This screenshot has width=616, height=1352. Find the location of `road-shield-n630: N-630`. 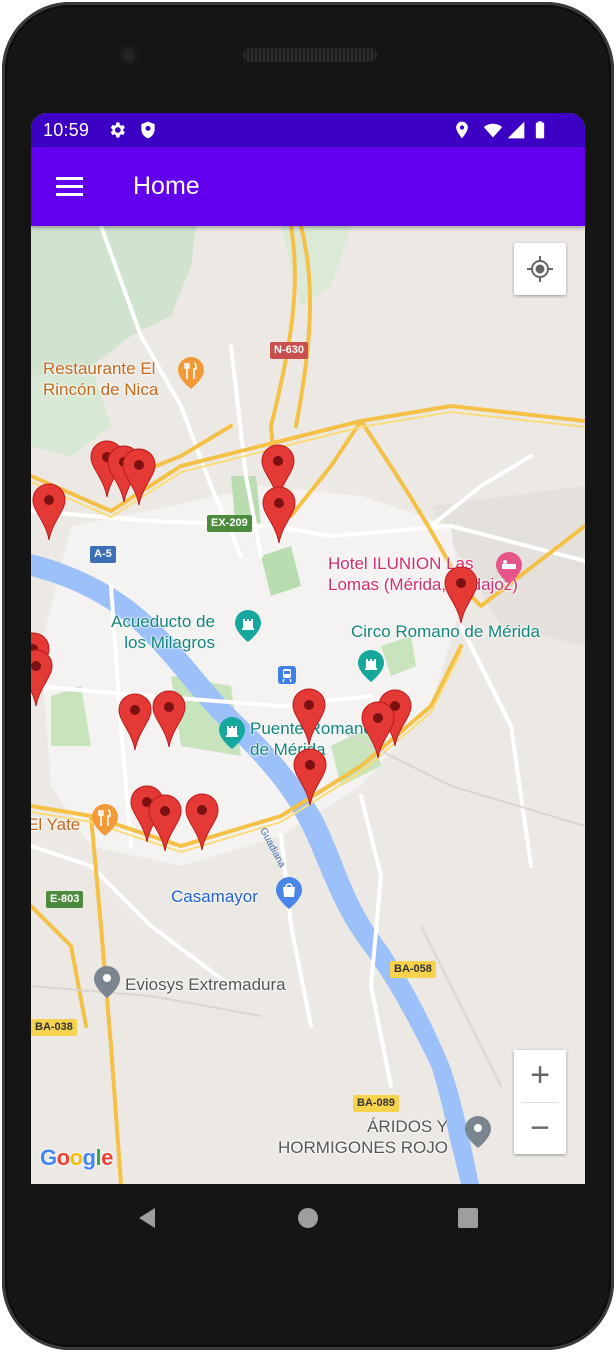

road-shield-n630: N-630 is located at coordinates (289, 350).